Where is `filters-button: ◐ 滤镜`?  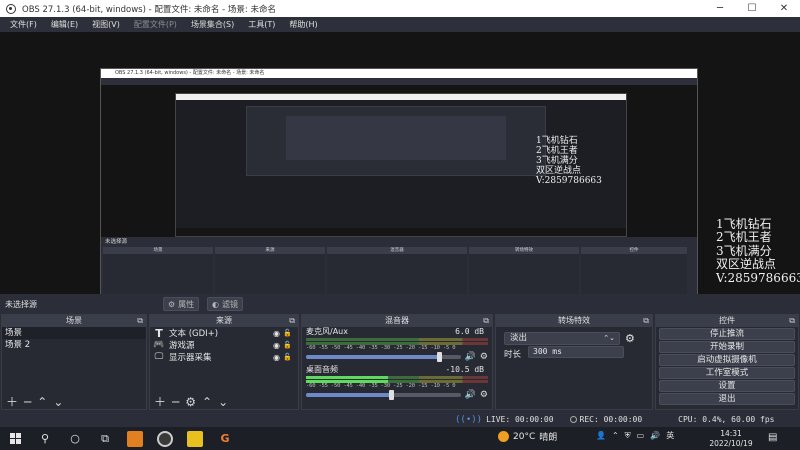
filters-button: ◐ 滤镜 is located at coordinates (225, 304).